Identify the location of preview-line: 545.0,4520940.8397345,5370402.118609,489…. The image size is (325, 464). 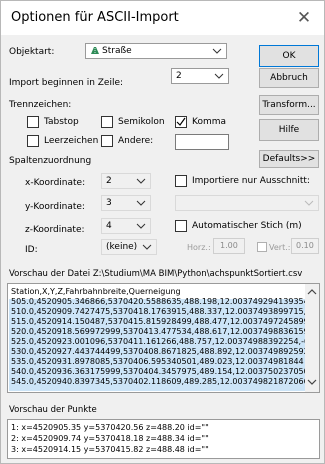
(163, 381).